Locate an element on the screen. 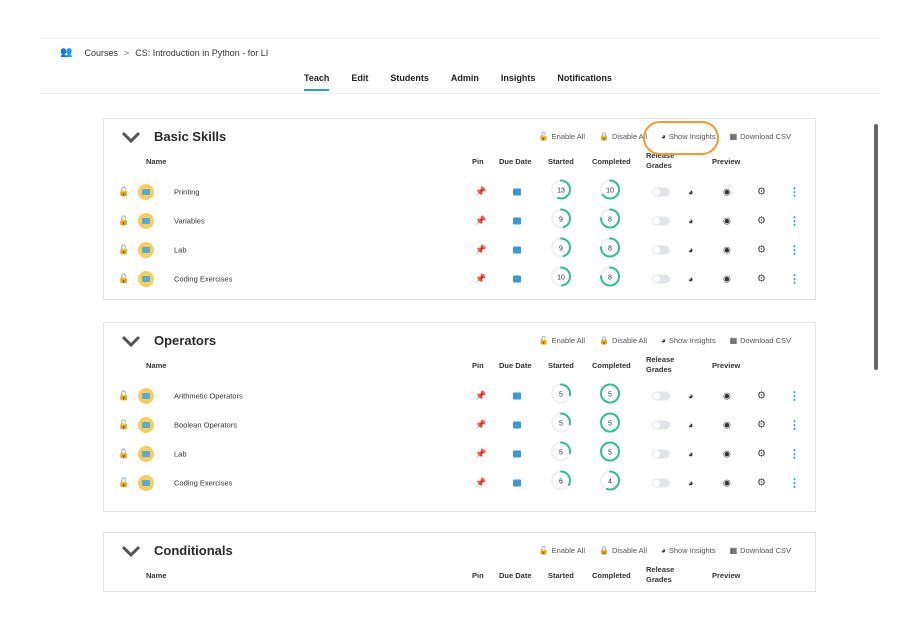 Image resolution: width=920 pixels, height=622 pixels. section-header: Basic Skills is located at coordinates (174, 136).